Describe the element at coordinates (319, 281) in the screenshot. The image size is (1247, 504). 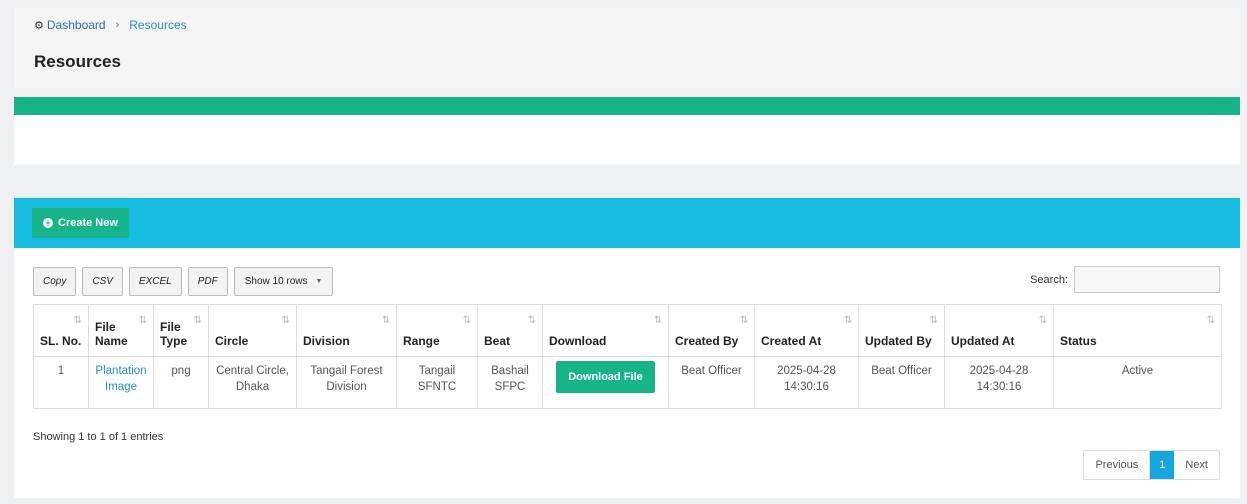
I see `caret-down-icon: ▼` at that location.